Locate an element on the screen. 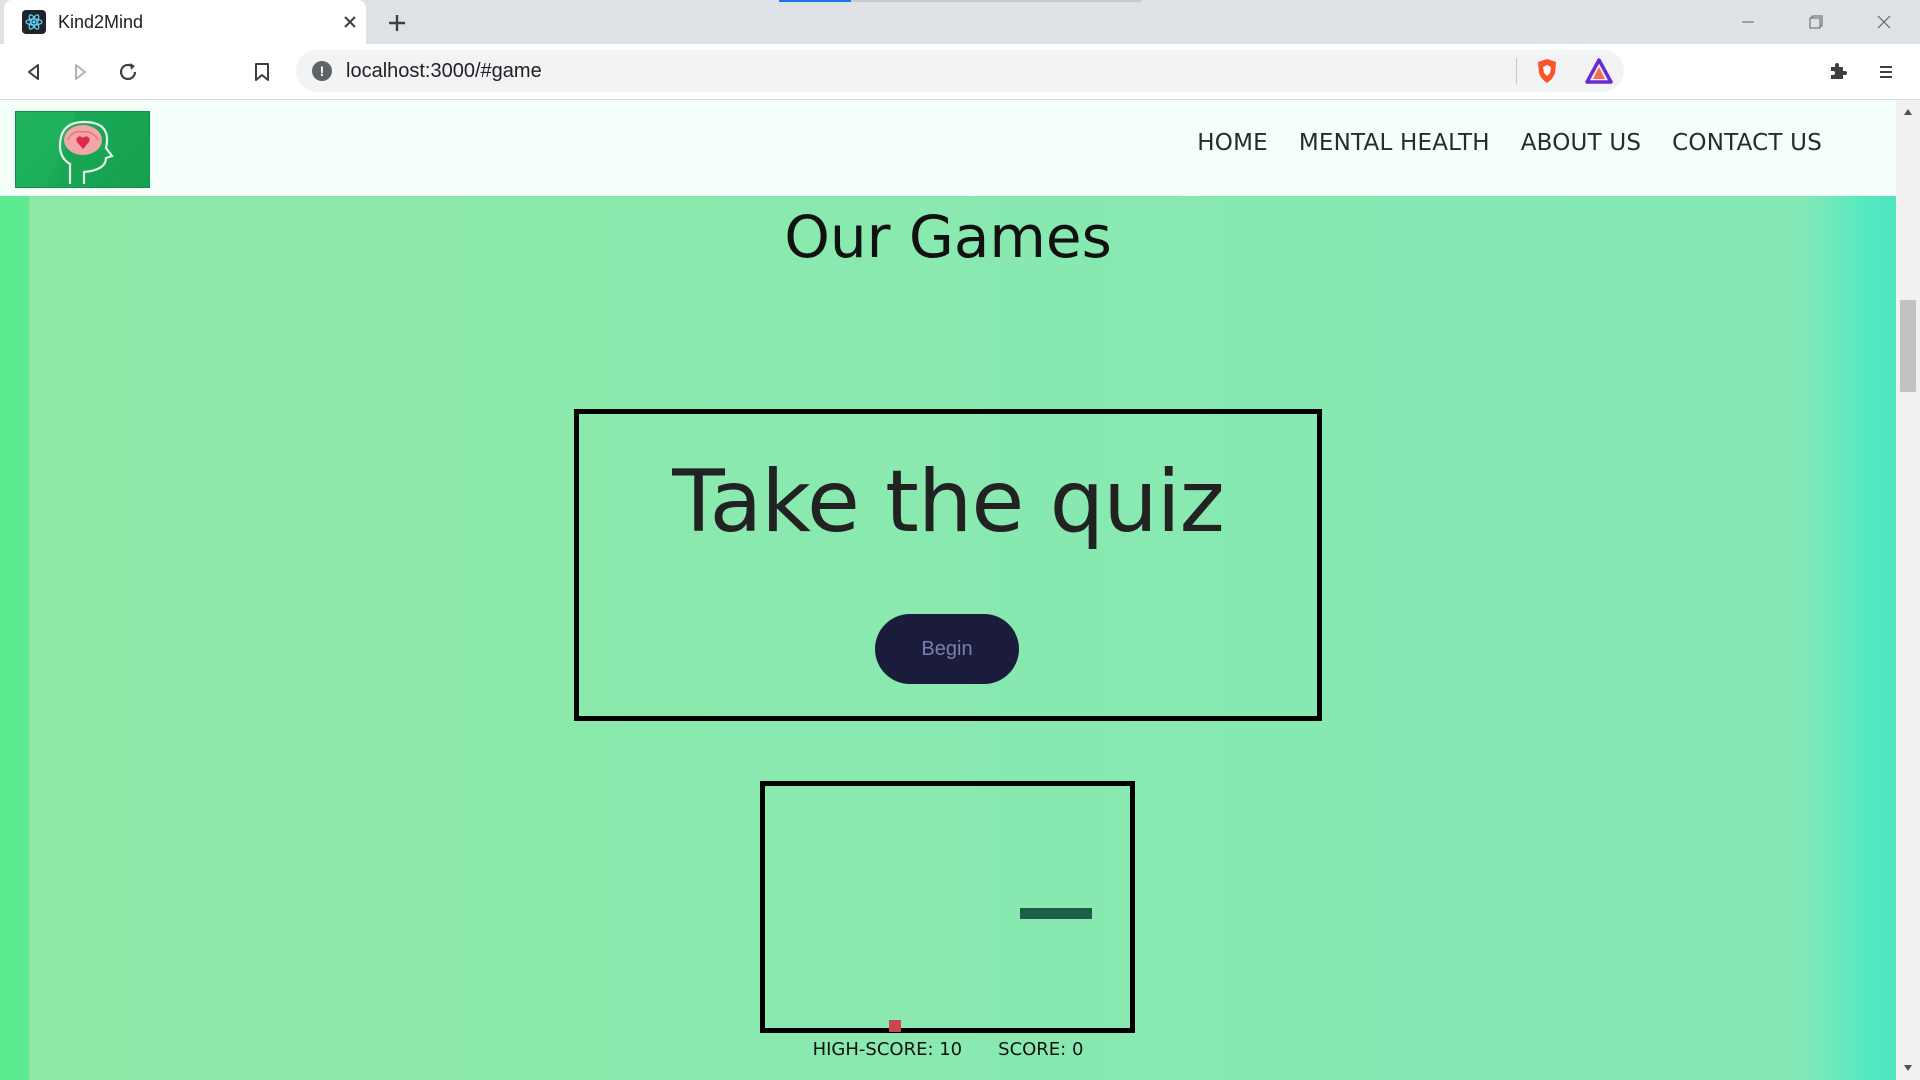 The image size is (1920, 1080). nav-link-mental-health: MENTAL HEALTH is located at coordinates (1394, 143).